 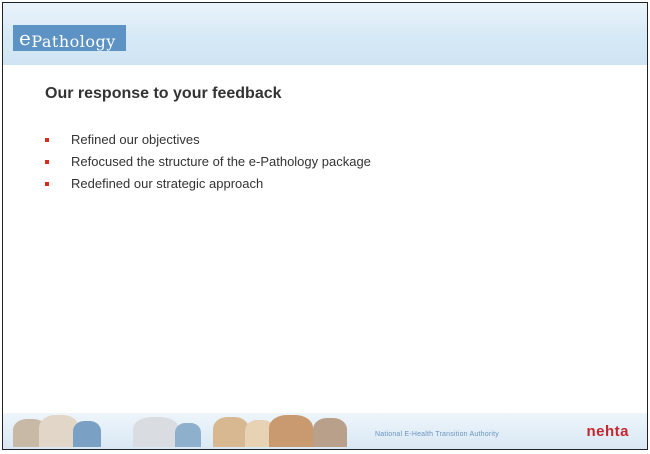 What do you see at coordinates (167, 183) in the screenshot?
I see `bullet-text: Redefined our strategic approach` at bounding box center [167, 183].